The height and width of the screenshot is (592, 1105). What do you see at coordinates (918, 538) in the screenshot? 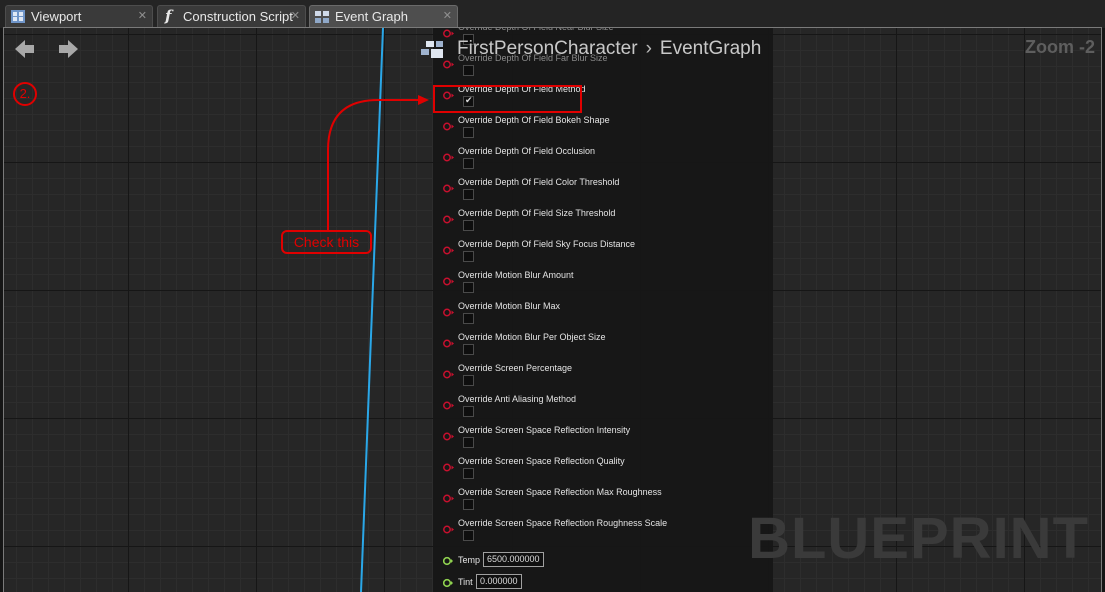
I see `blueprint-watermark: BLUEPRINT` at bounding box center [918, 538].